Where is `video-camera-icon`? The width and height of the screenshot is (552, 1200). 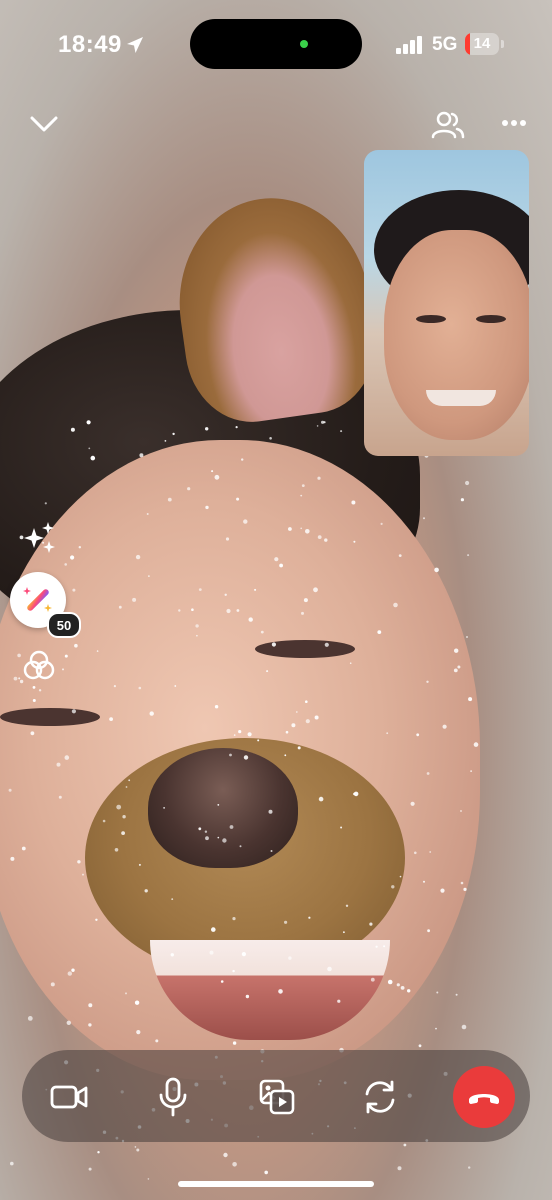
video-camera-icon is located at coordinates (69, 1097).